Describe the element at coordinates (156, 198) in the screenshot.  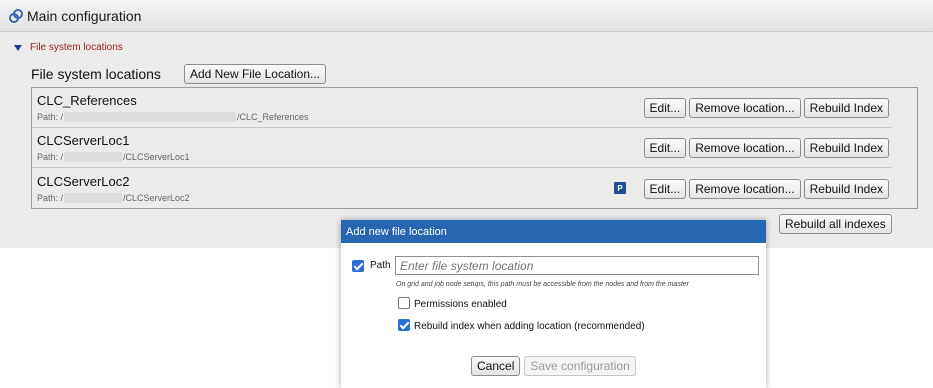
I see `path-suffix: /CLCServerLoc2` at that location.